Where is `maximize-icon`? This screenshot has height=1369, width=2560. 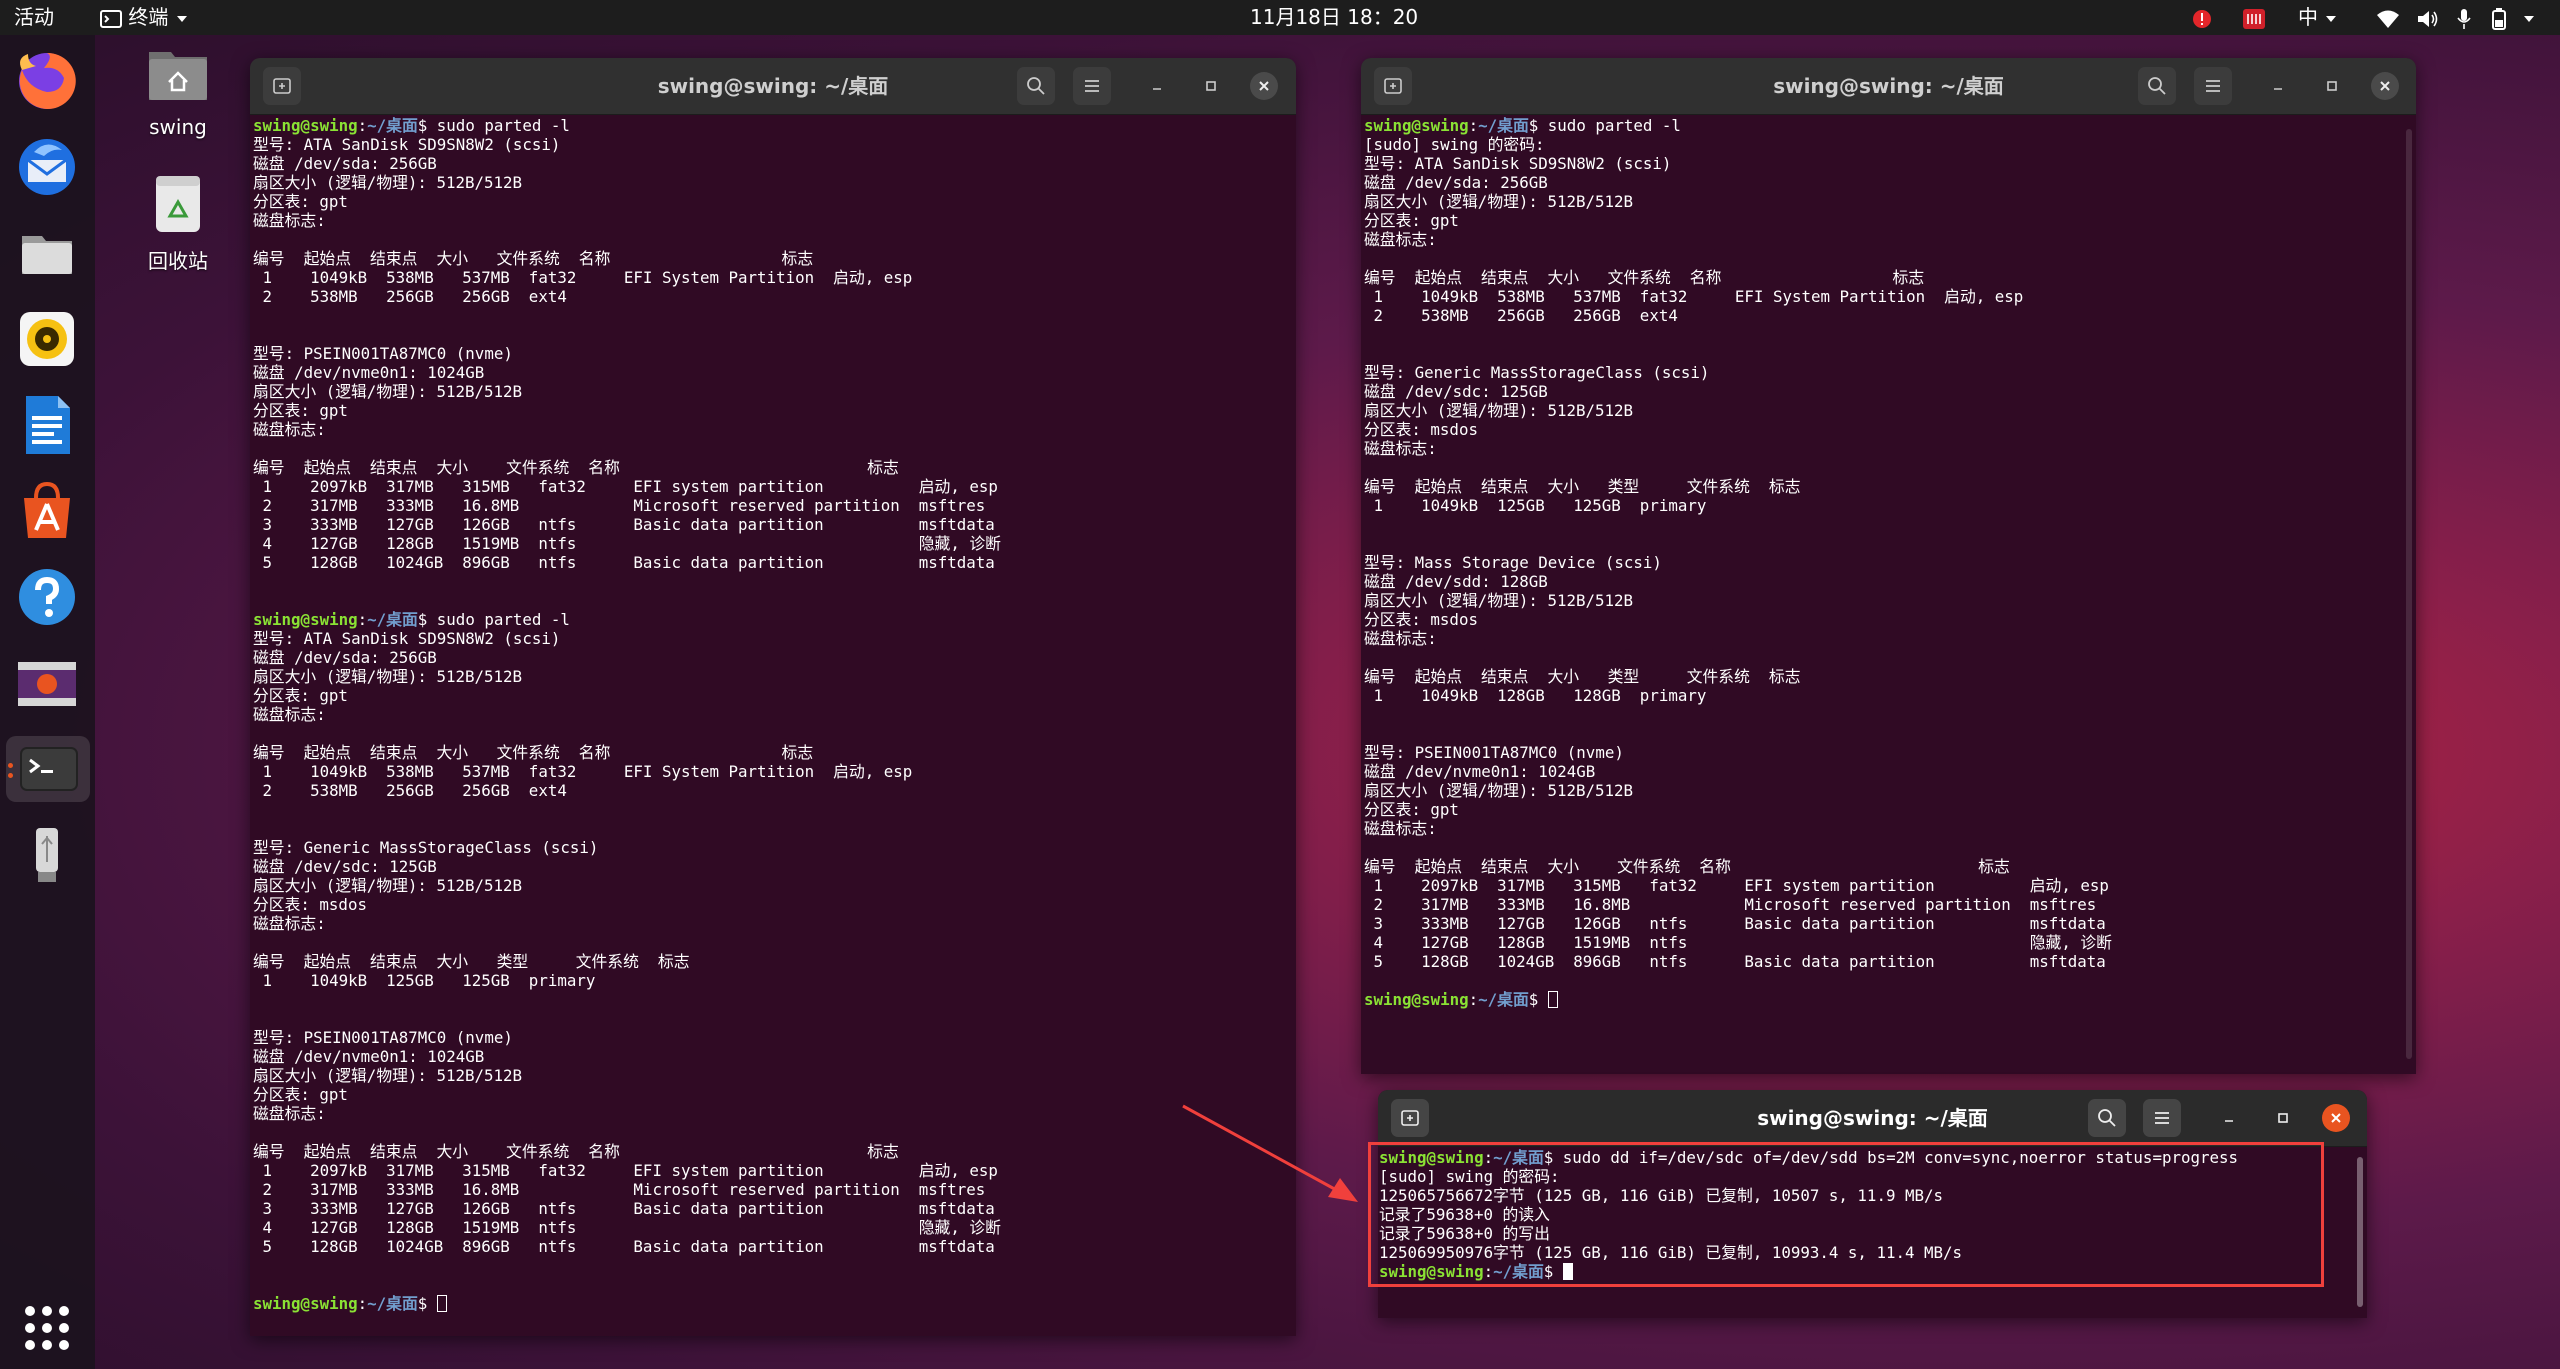 maximize-icon is located at coordinates (1211, 86).